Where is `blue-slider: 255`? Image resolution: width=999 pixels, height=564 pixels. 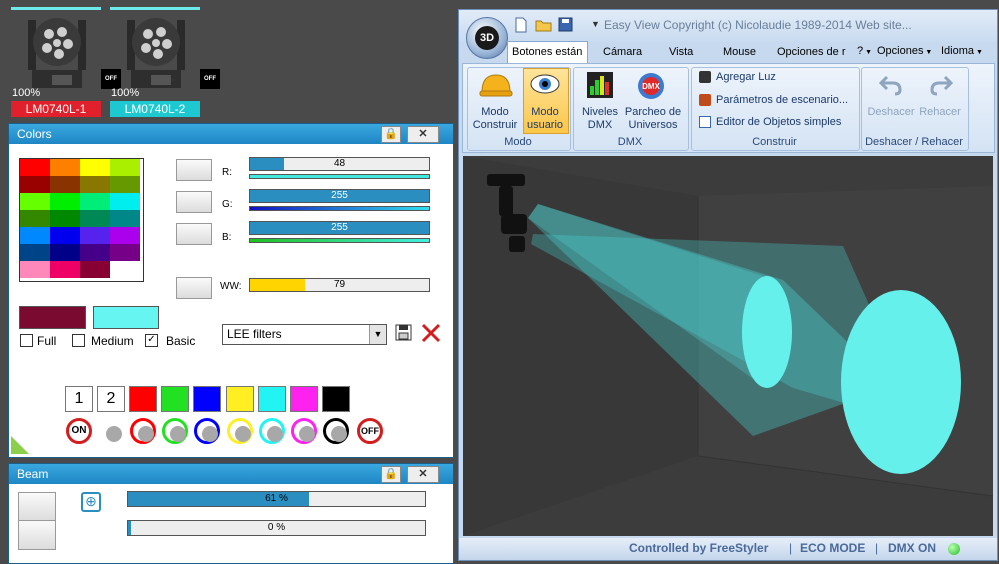 blue-slider: 255 is located at coordinates (339, 228).